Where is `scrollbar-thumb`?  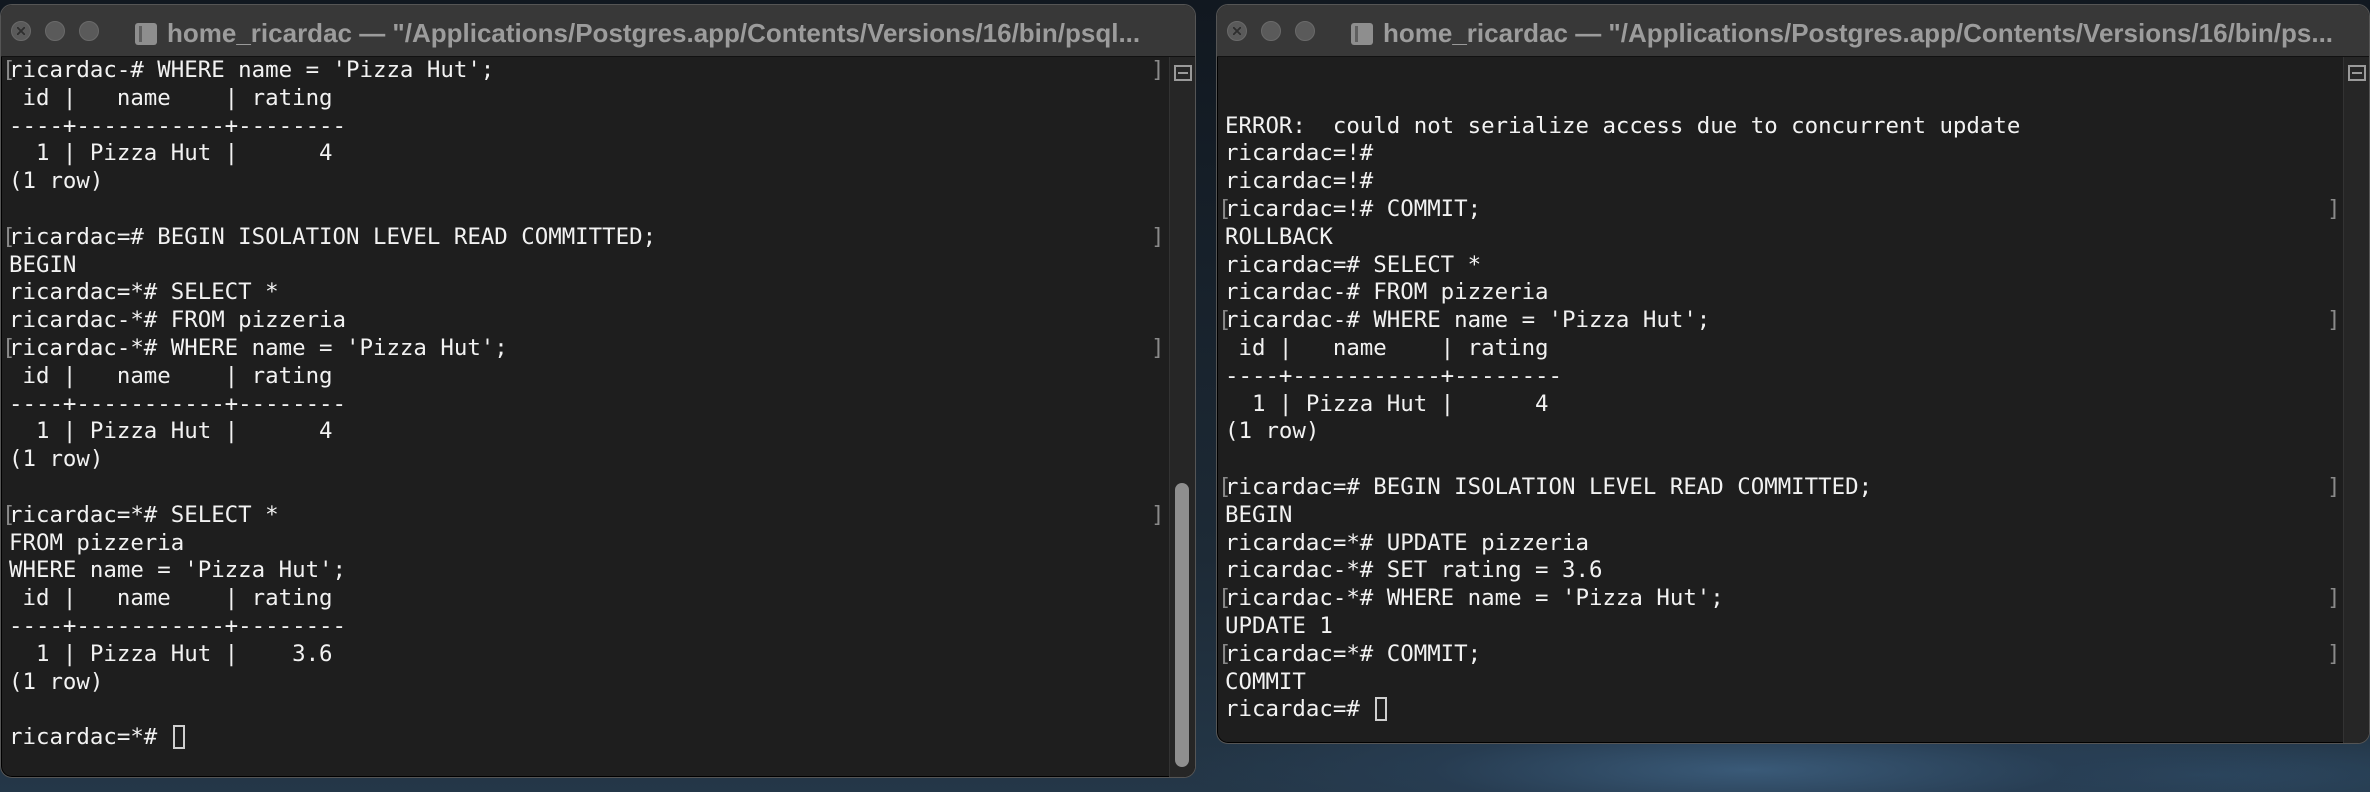
scrollbar-thumb is located at coordinates (1182, 625).